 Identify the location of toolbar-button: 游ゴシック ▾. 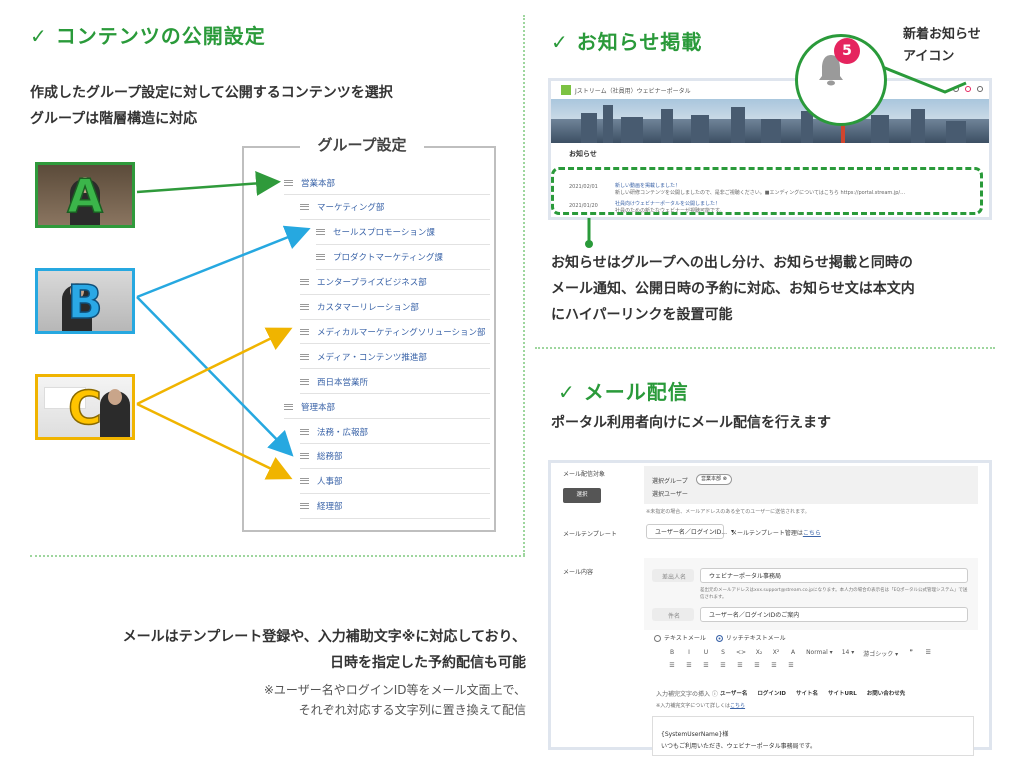
(880, 653).